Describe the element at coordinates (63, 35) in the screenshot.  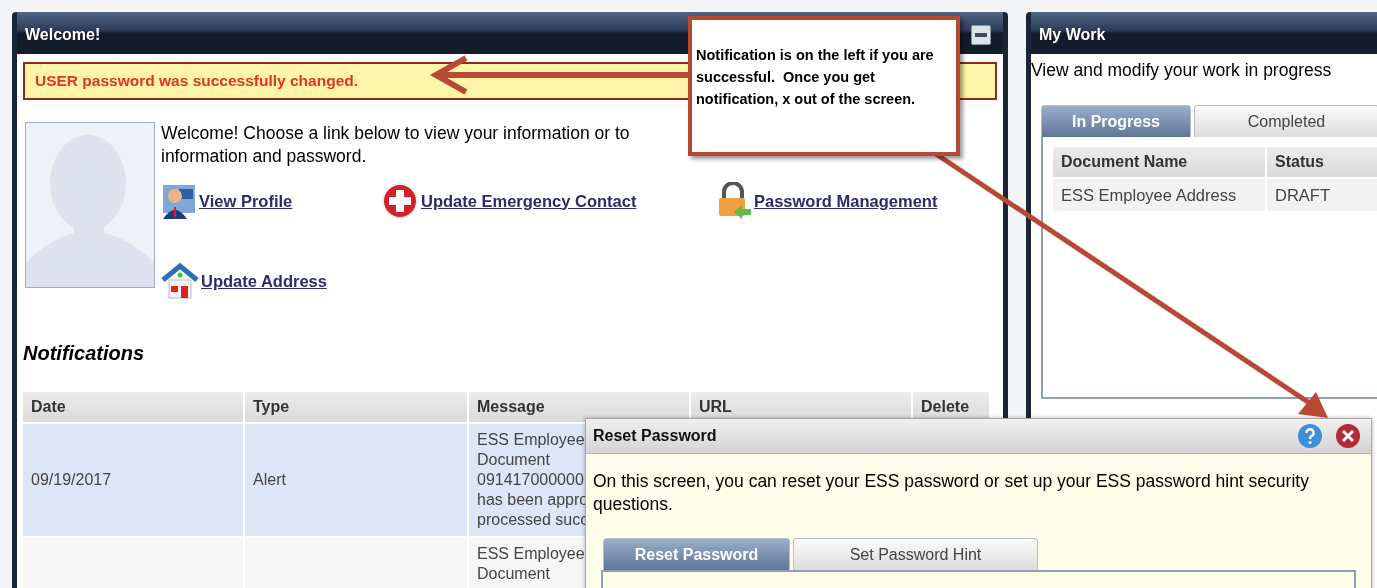
I see `panel-title: Welcome!` at that location.